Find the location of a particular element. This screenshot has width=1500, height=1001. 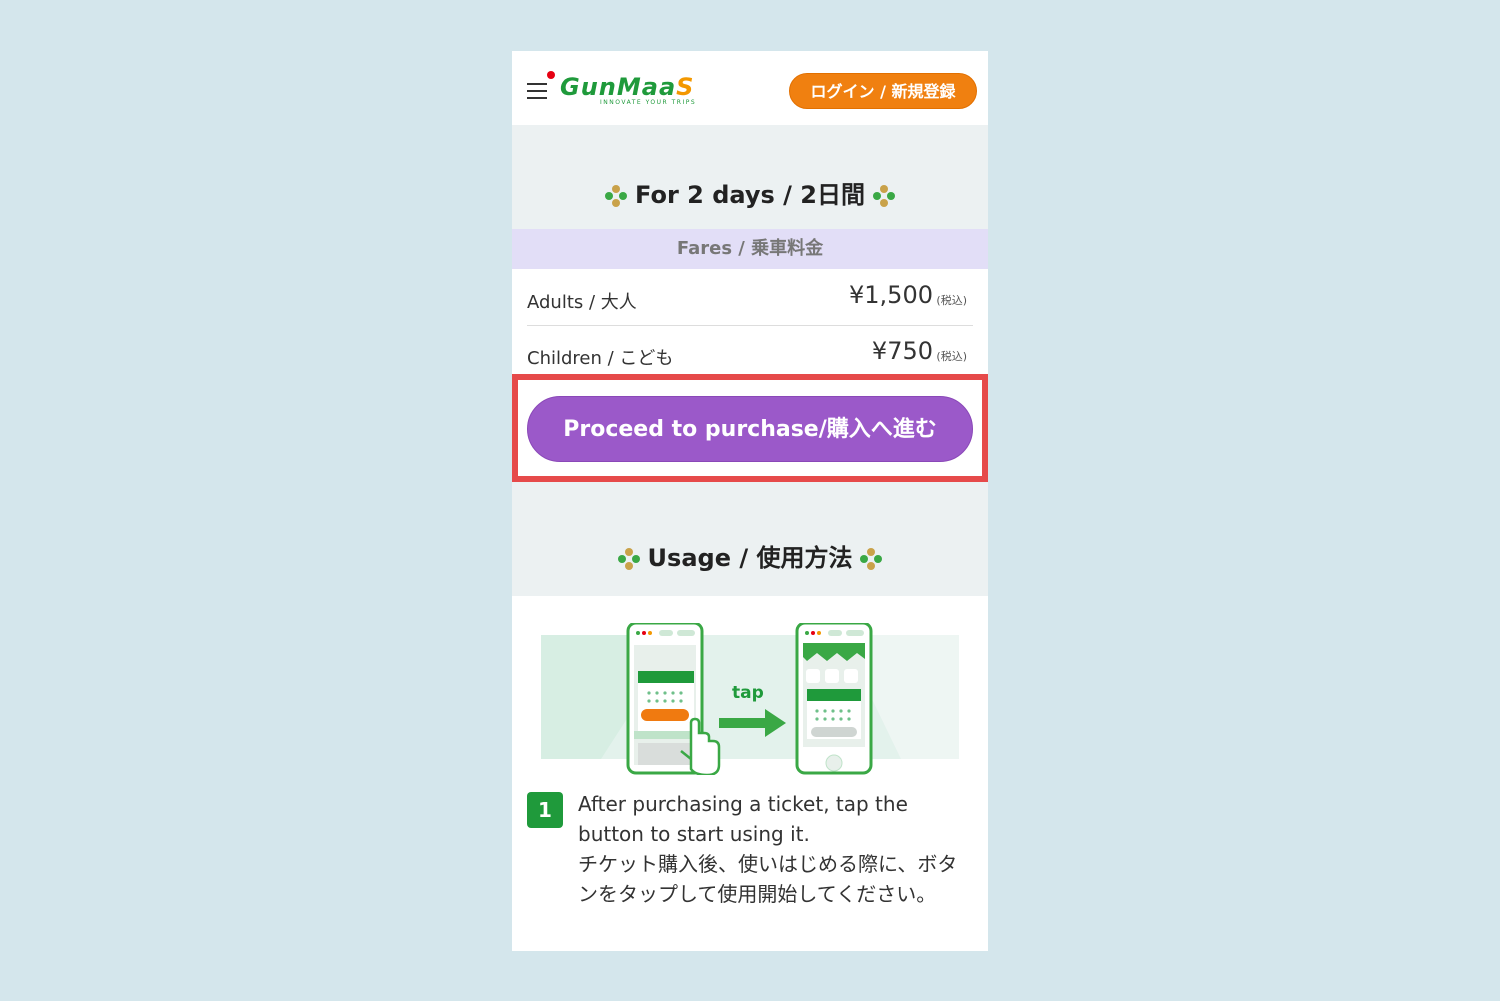

pass-title: For 2 days / 2日間 is located at coordinates (750, 192).